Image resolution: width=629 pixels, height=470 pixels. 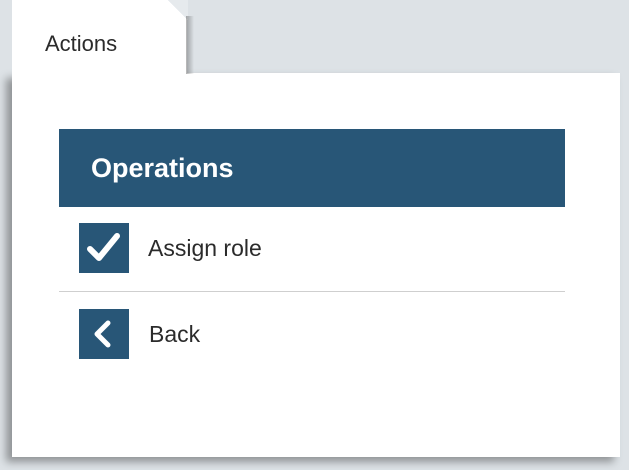 I want to click on operations-title: Operations, so click(x=162, y=168).